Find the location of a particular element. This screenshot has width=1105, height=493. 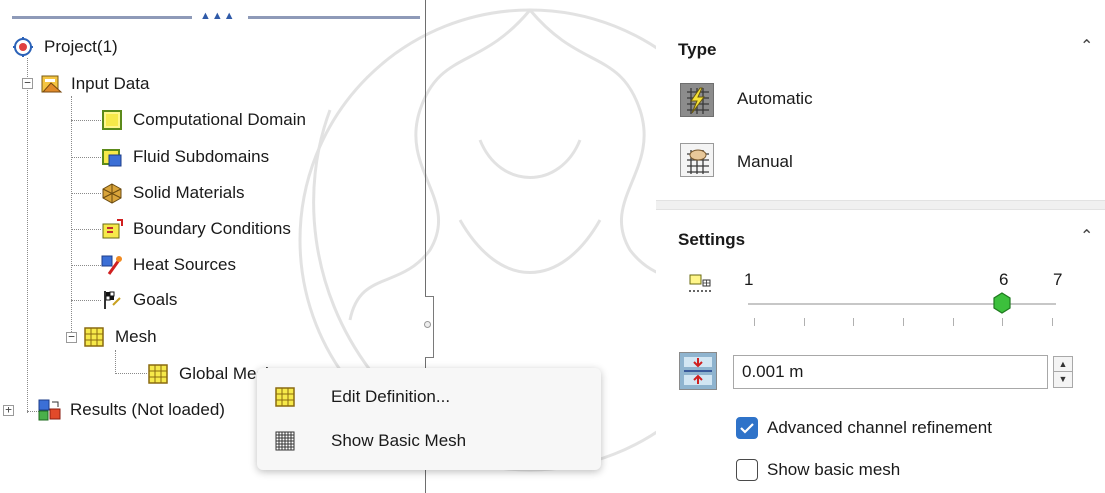

show-basic-mesh-label: Show basic mesh is located at coordinates (834, 469).